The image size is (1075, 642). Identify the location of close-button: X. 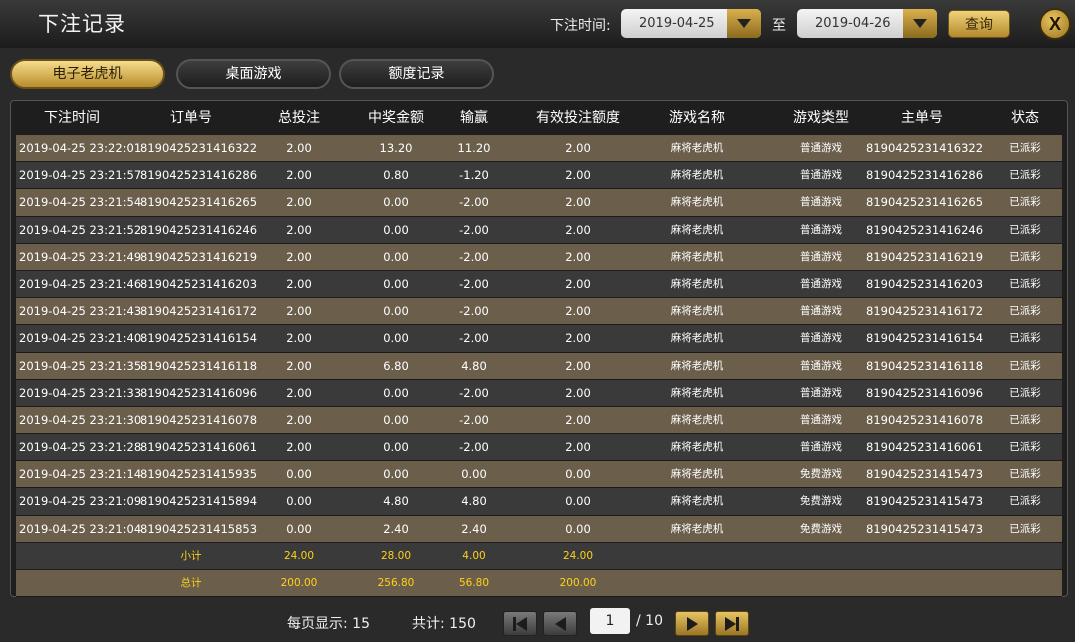
(1055, 24).